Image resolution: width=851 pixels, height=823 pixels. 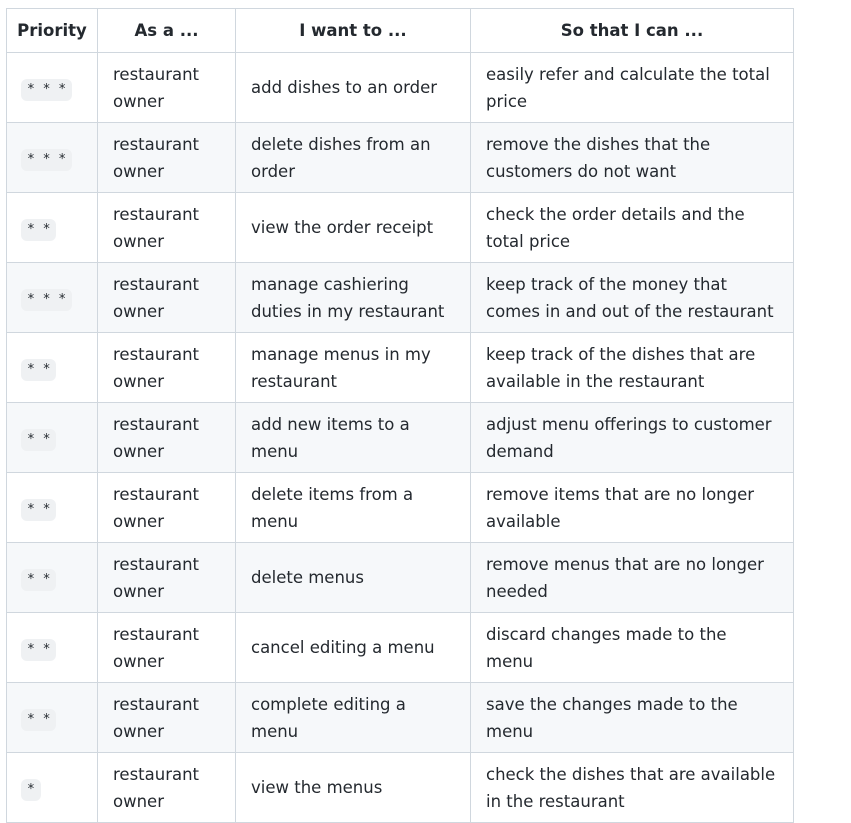 What do you see at coordinates (353, 647) in the screenshot?
I see `want-cell: cancel editing a menu` at bounding box center [353, 647].